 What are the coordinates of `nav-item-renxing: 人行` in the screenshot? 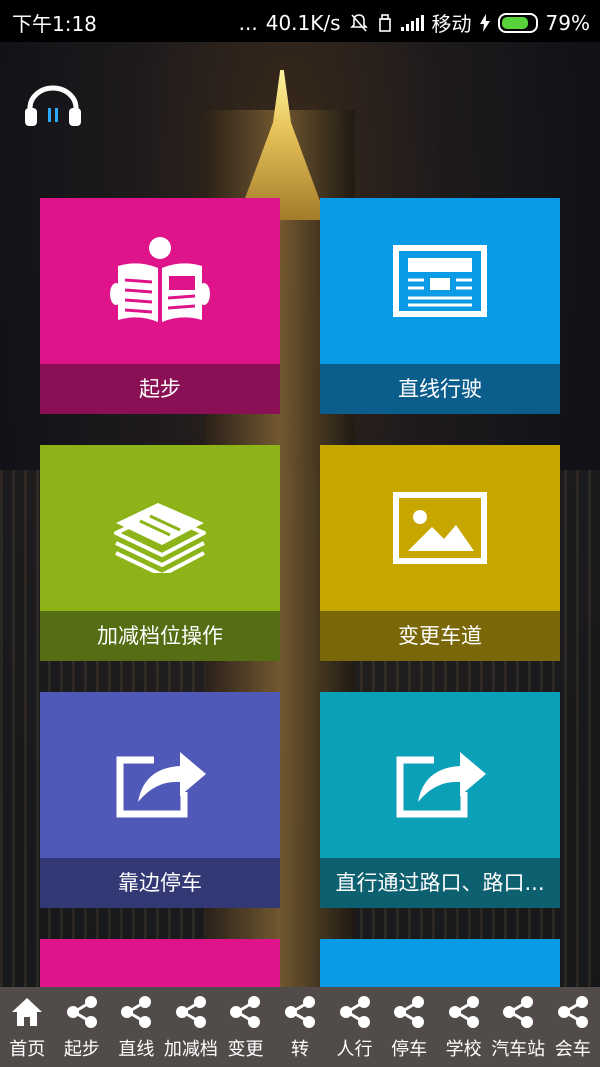 It's located at (354, 1027).